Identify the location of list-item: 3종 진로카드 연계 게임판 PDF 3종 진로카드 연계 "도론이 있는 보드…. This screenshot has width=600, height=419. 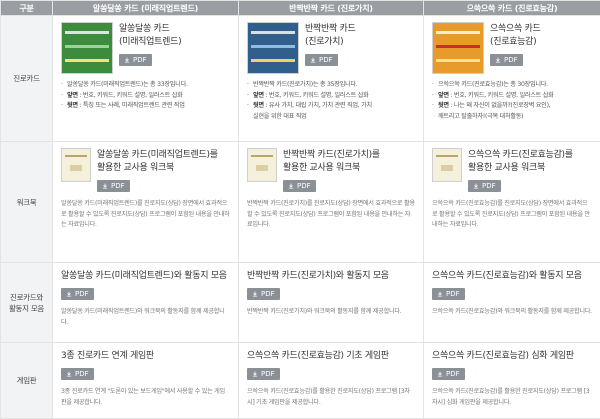
(146, 381).